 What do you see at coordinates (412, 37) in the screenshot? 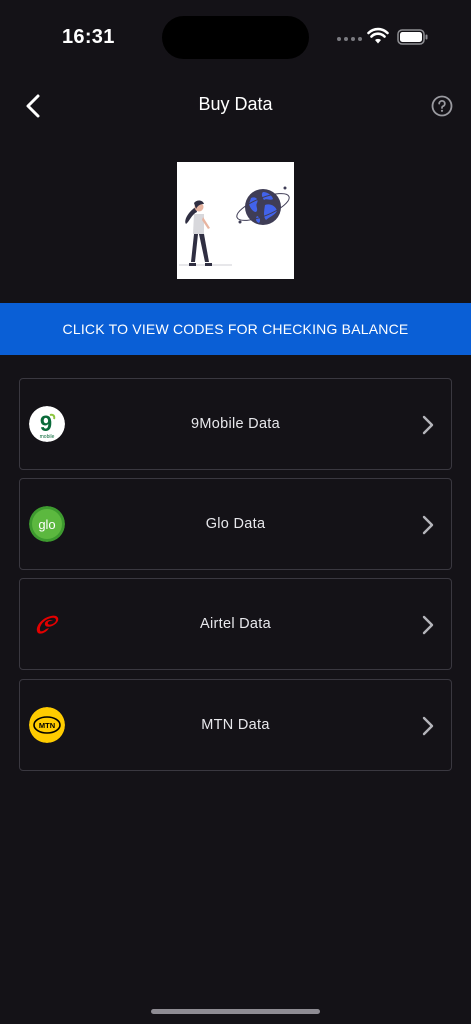
I see `battery-icon` at bounding box center [412, 37].